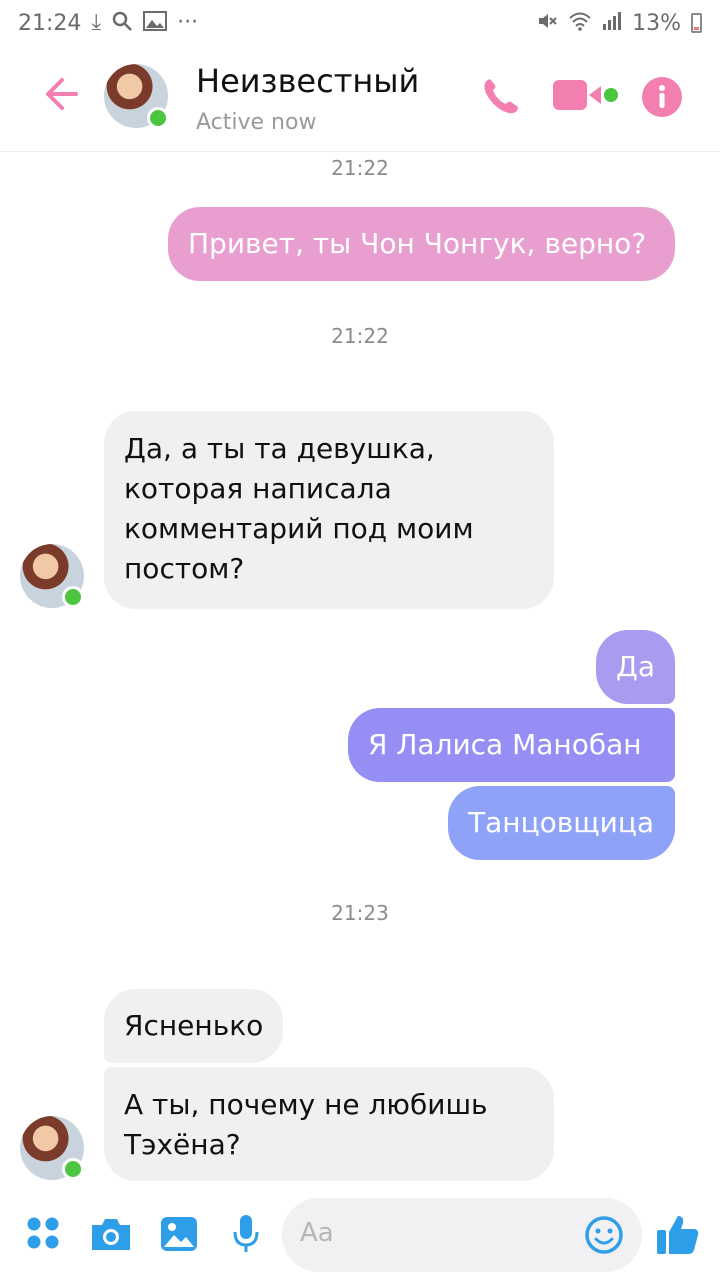  What do you see at coordinates (50, 23) in the screenshot?
I see `status-time: 21:24` at bounding box center [50, 23].